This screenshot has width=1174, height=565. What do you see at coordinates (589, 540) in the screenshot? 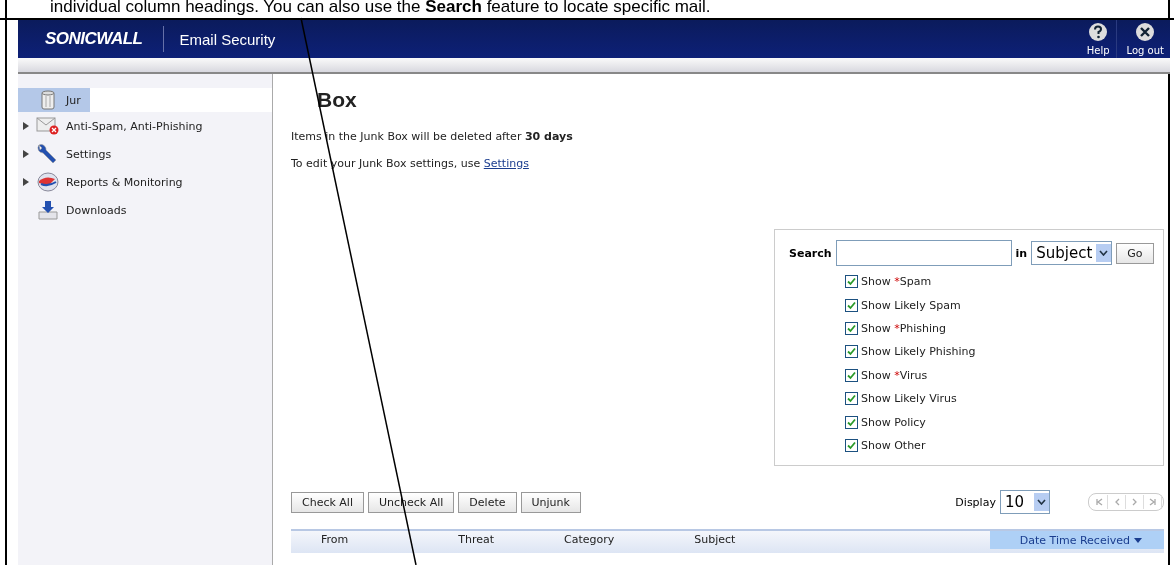
I see `column-header: Category` at bounding box center [589, 540].